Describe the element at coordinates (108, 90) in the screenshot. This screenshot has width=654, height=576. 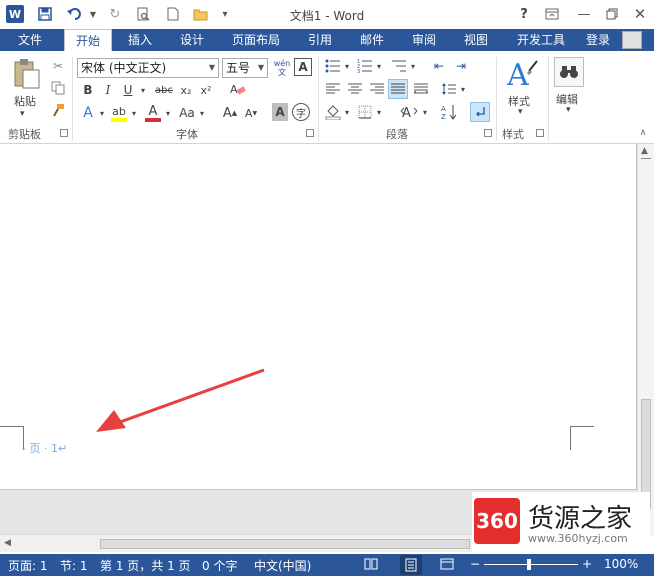
I see `italic-button: I` at that location.